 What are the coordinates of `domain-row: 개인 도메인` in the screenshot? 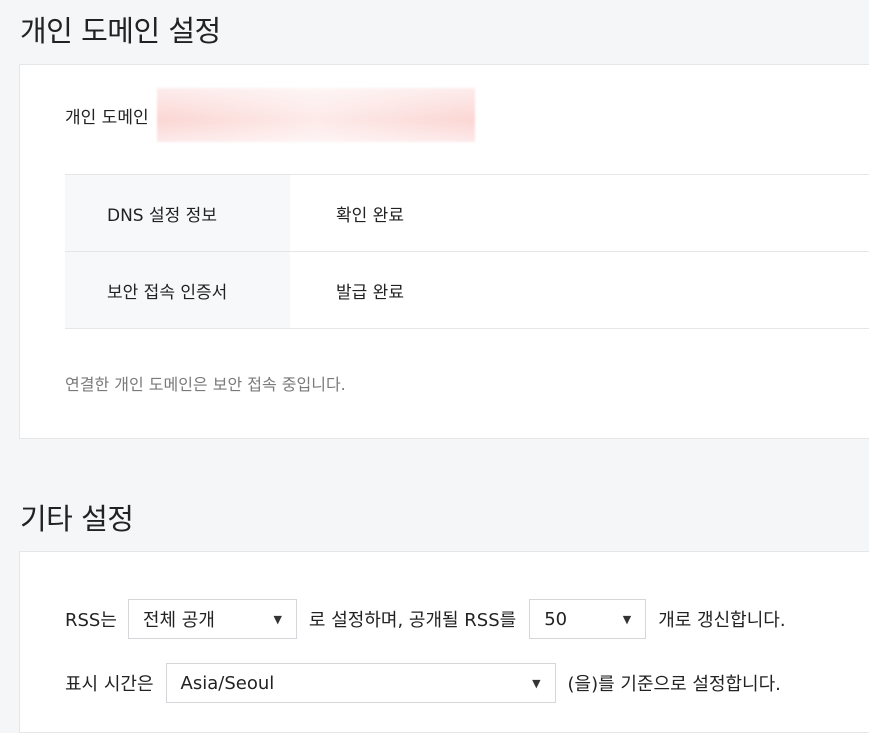 It's located at (270, 115).